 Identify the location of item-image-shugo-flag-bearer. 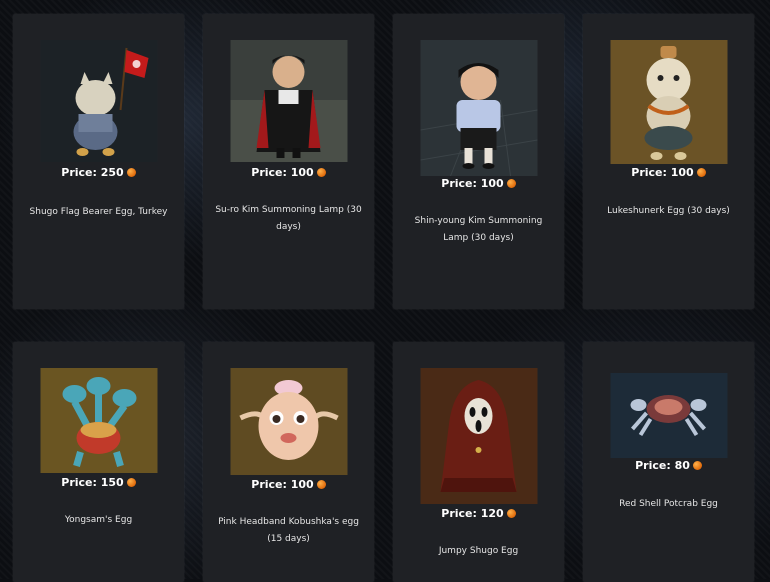
(98, 101).